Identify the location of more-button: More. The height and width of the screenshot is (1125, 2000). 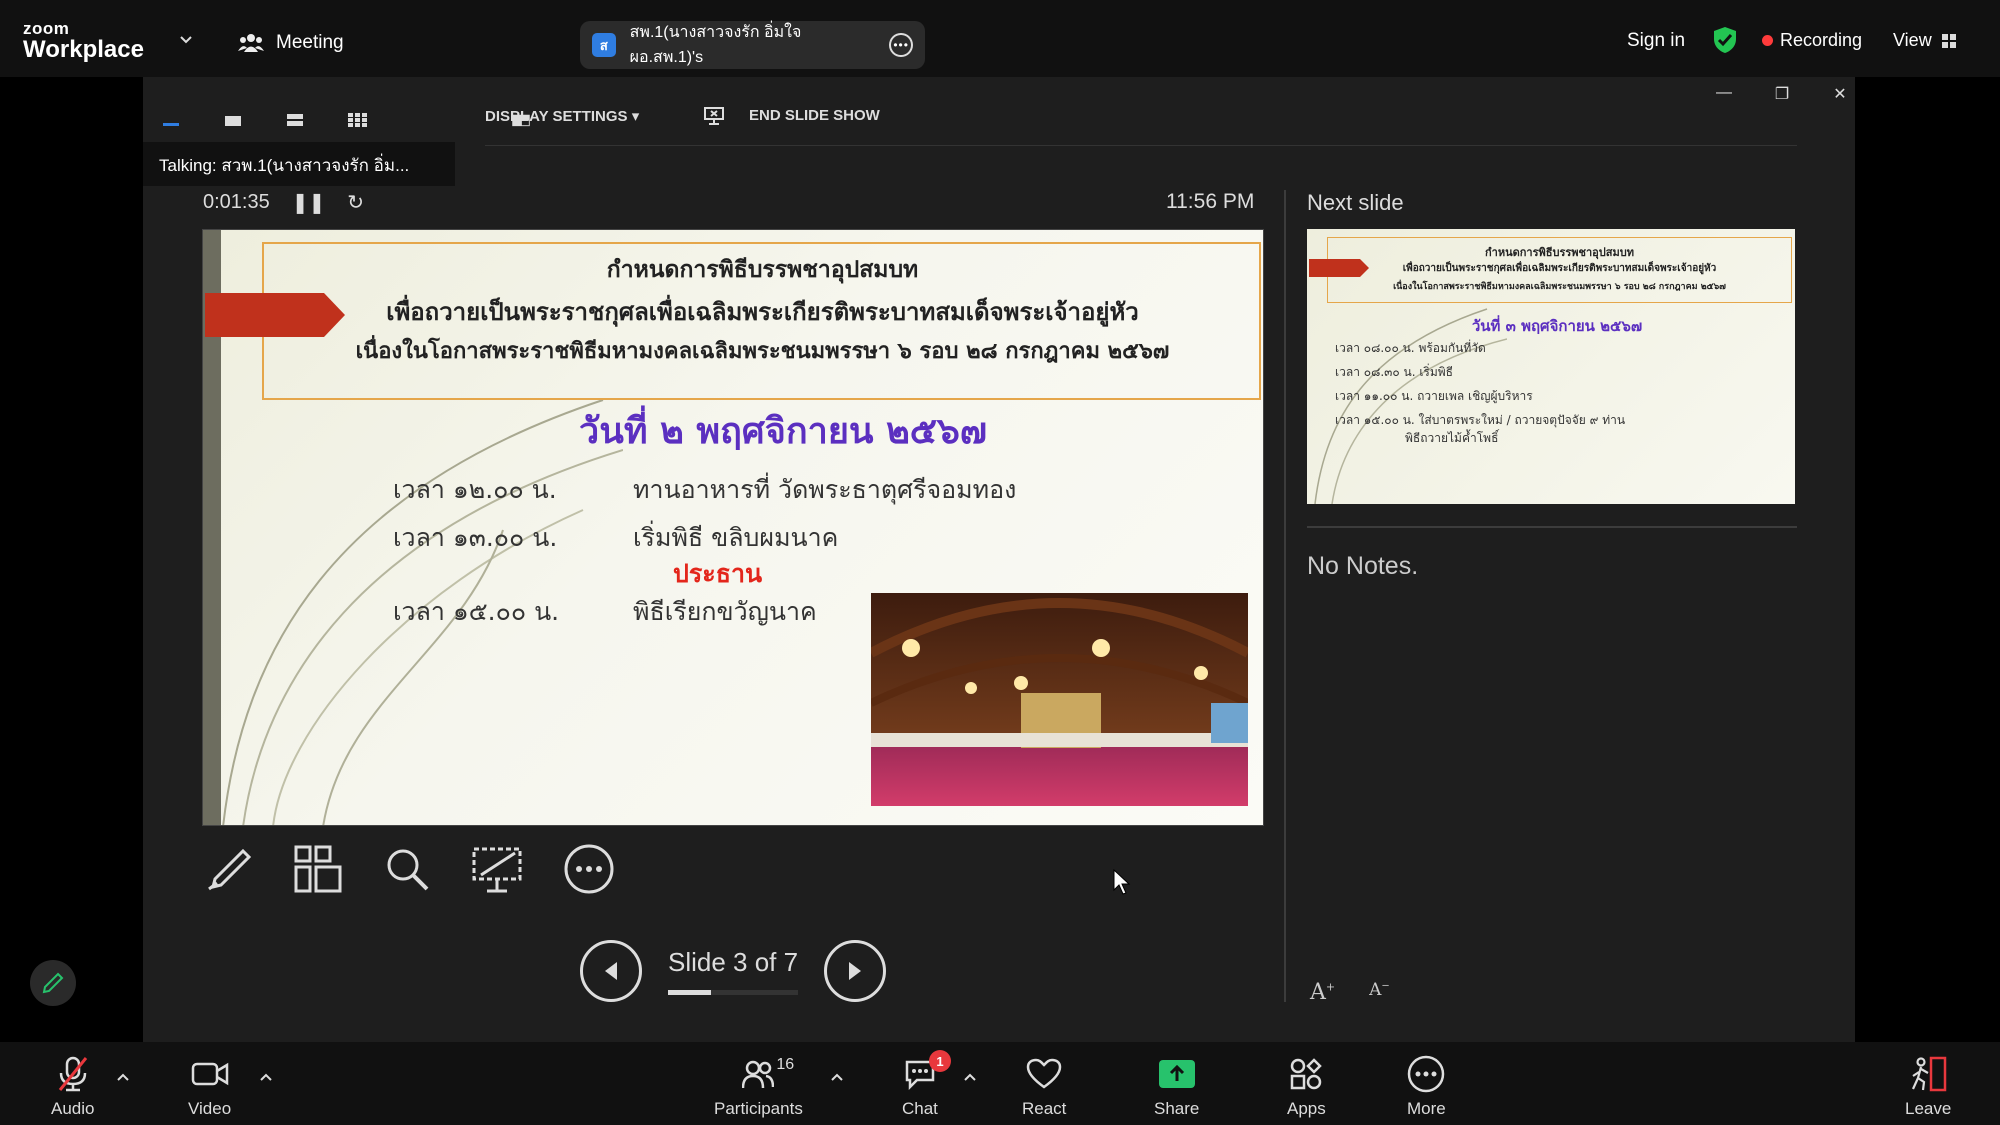
(1426, 1087).